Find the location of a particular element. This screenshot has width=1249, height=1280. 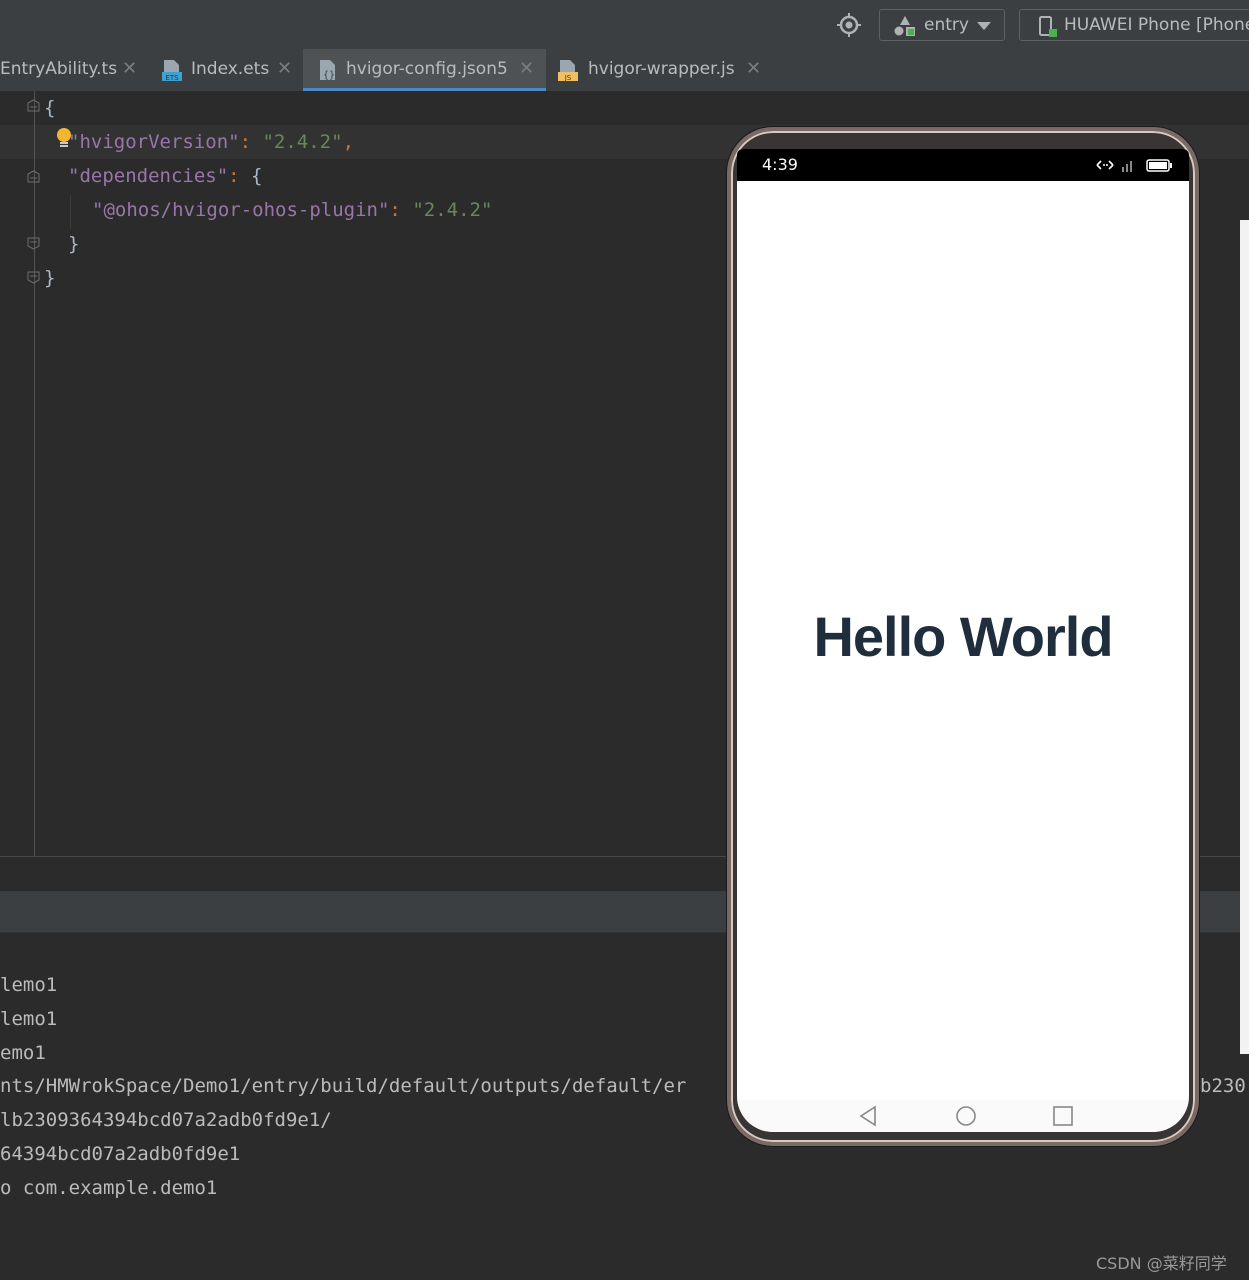

status-bar: 4:39 is located at coordinates (963, 165).